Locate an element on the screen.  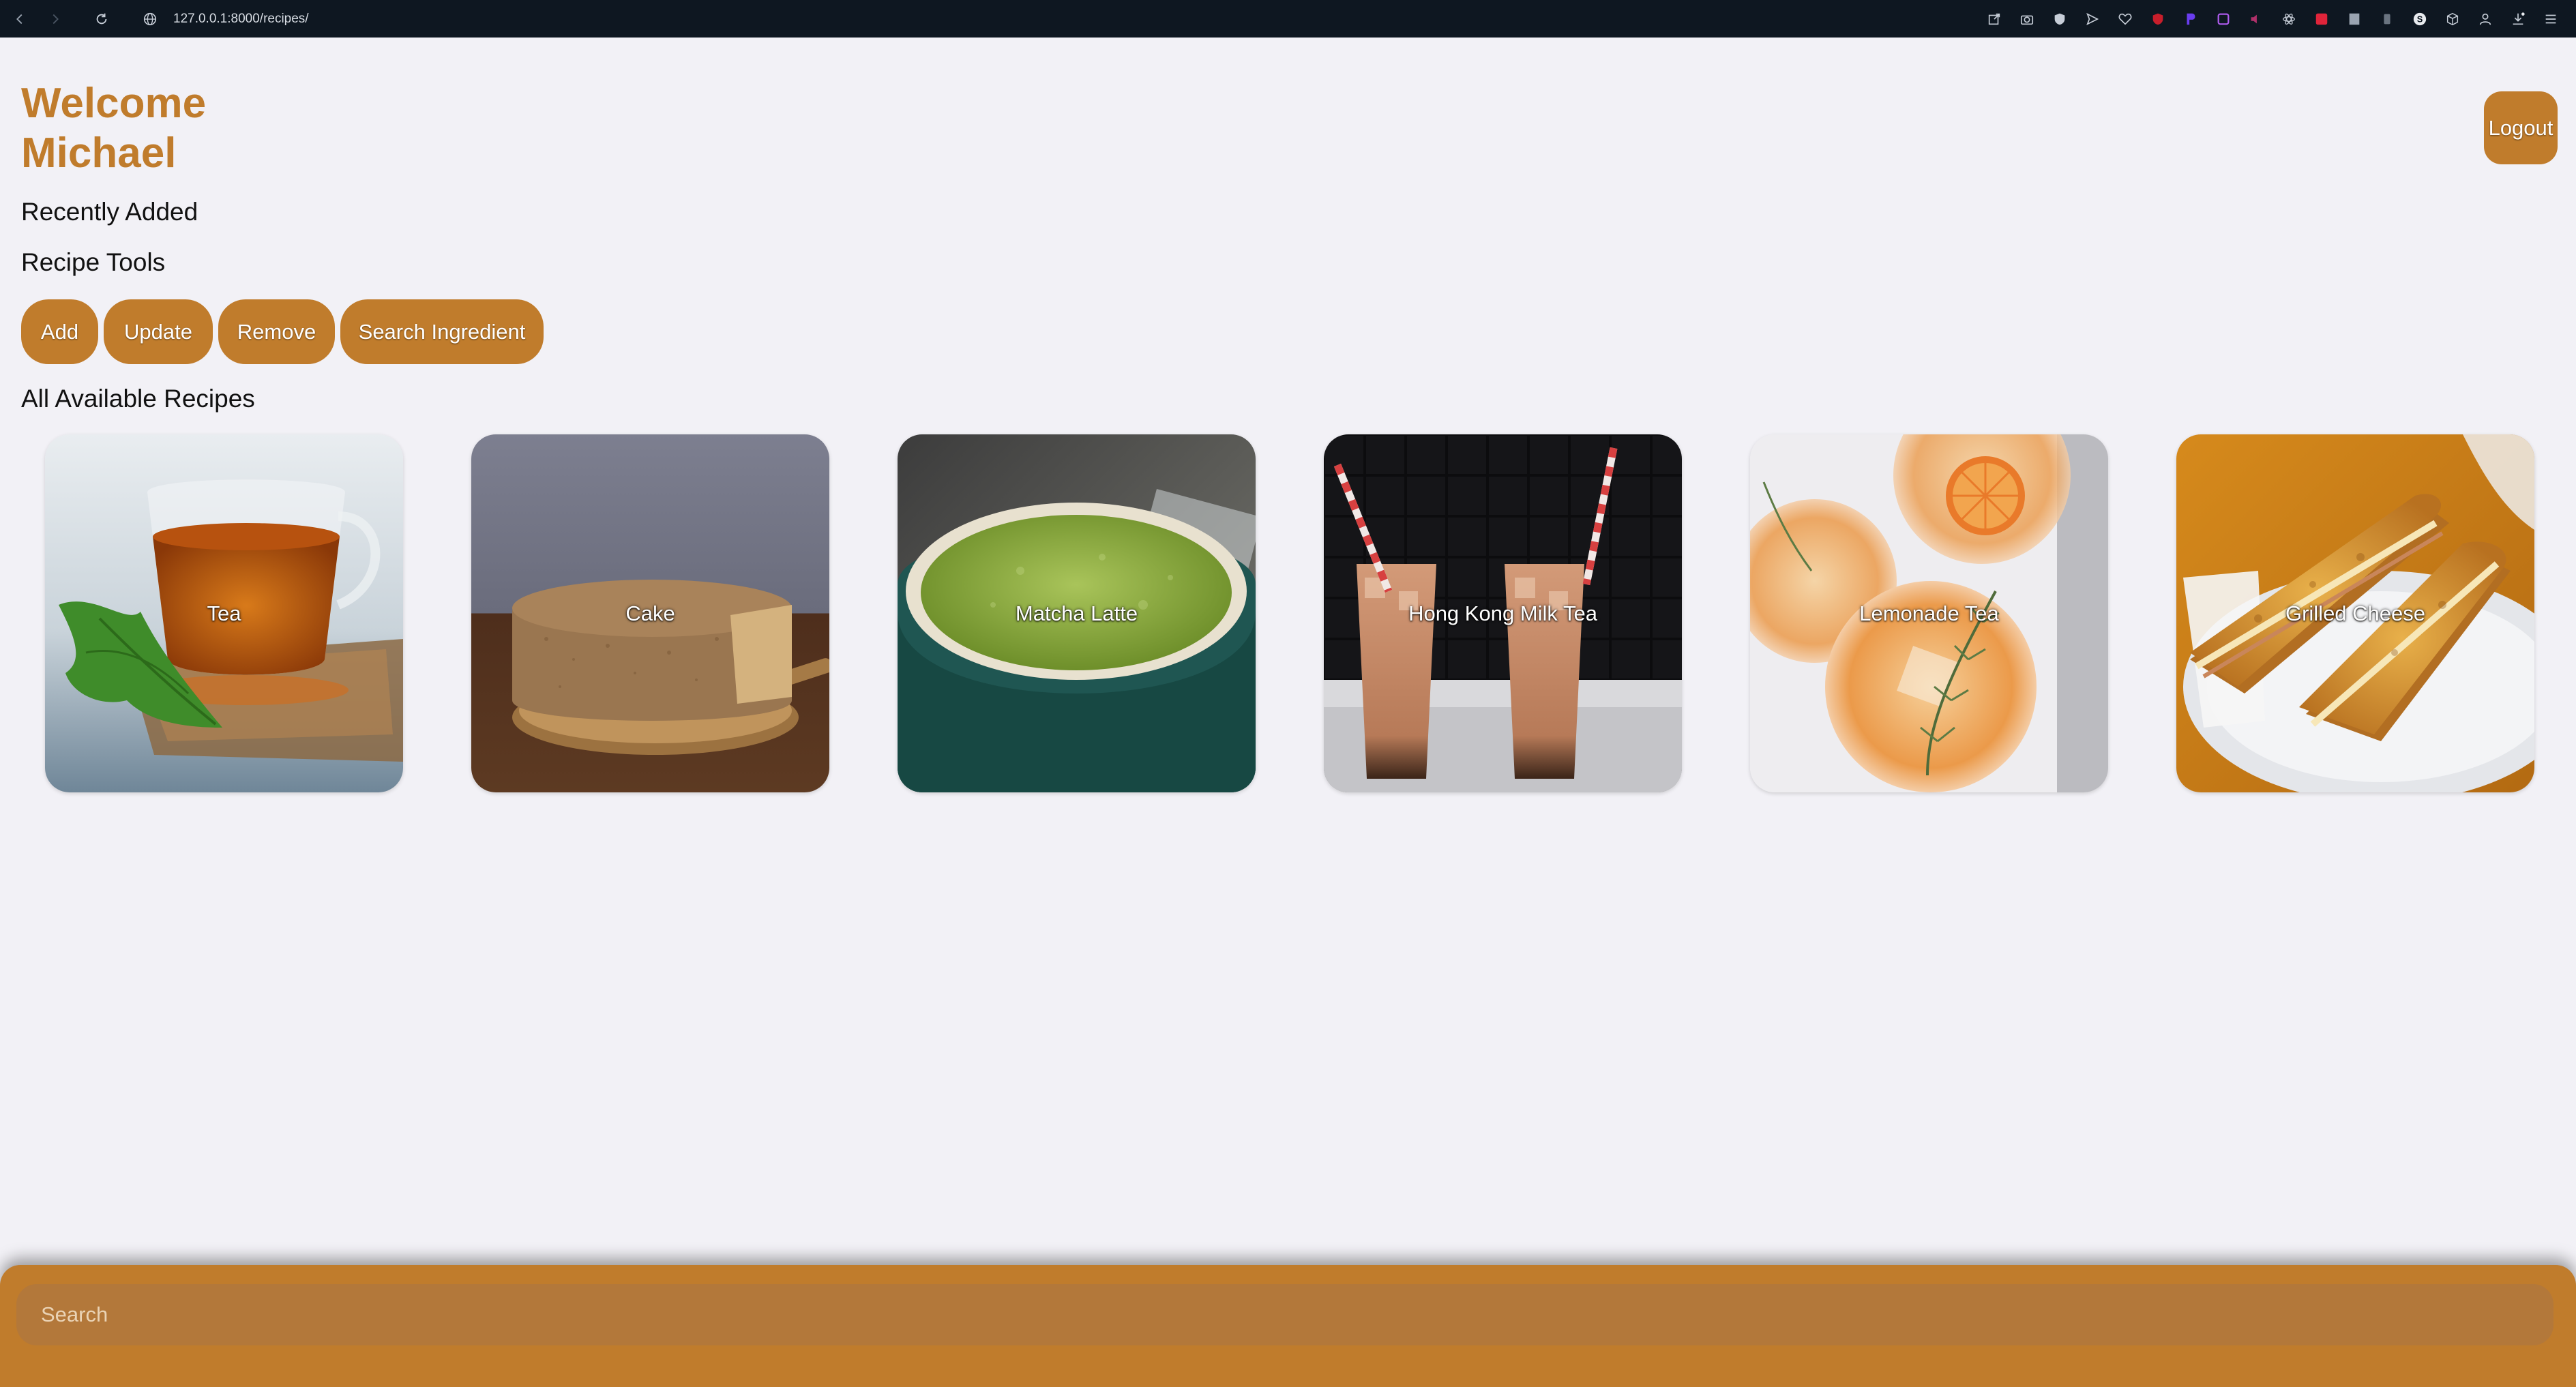
heart-icon is located at coordinates (2125, 19).